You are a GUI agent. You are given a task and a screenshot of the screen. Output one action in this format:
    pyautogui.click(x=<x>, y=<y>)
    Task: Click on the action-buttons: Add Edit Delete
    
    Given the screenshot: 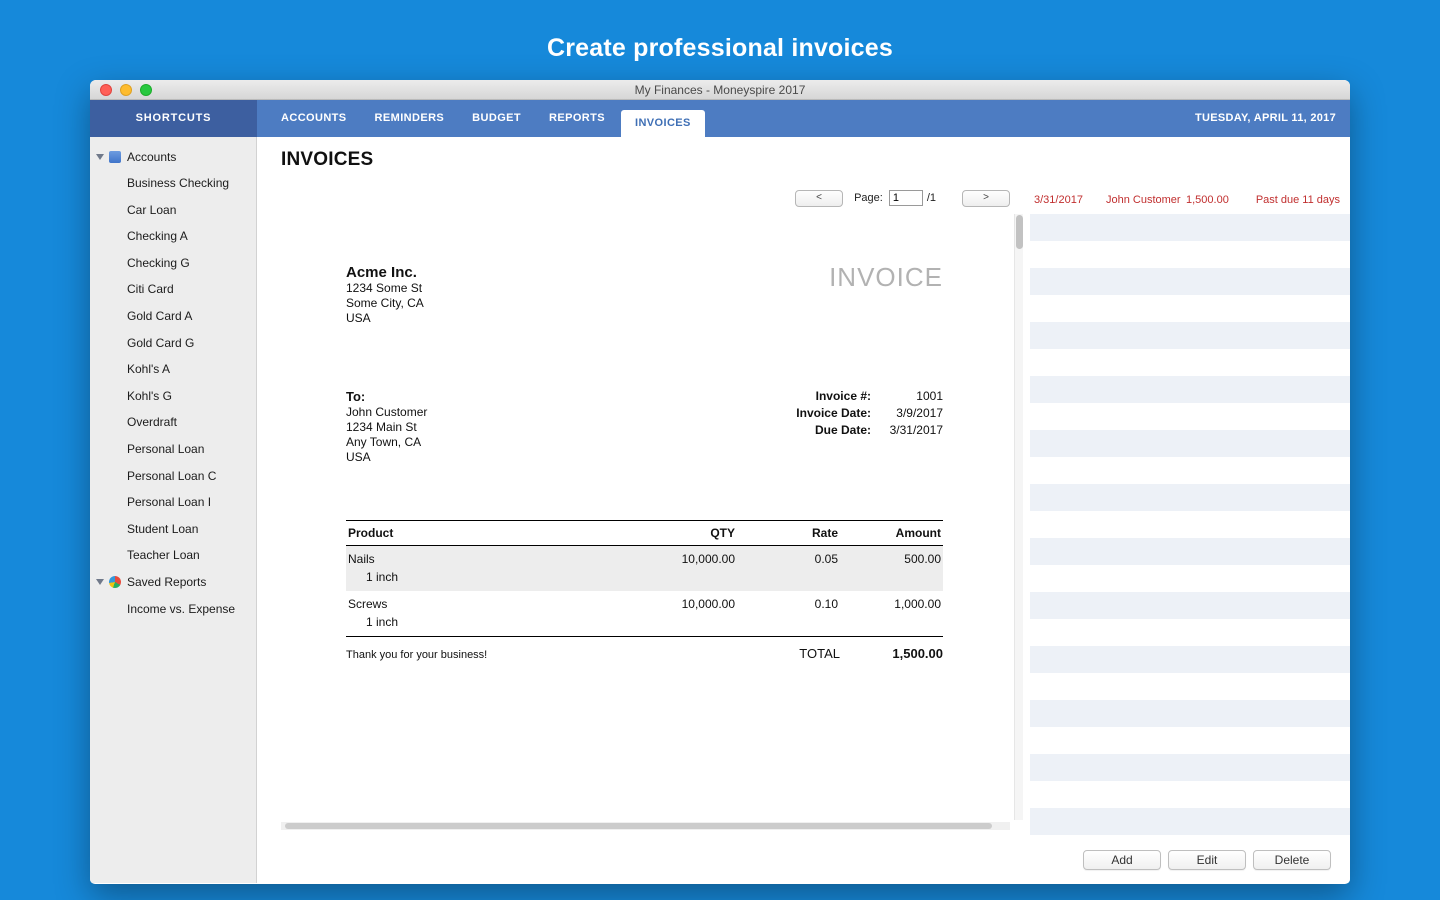 What is the action you would take?
    pyautogui.click(x=1207, y=860)
    